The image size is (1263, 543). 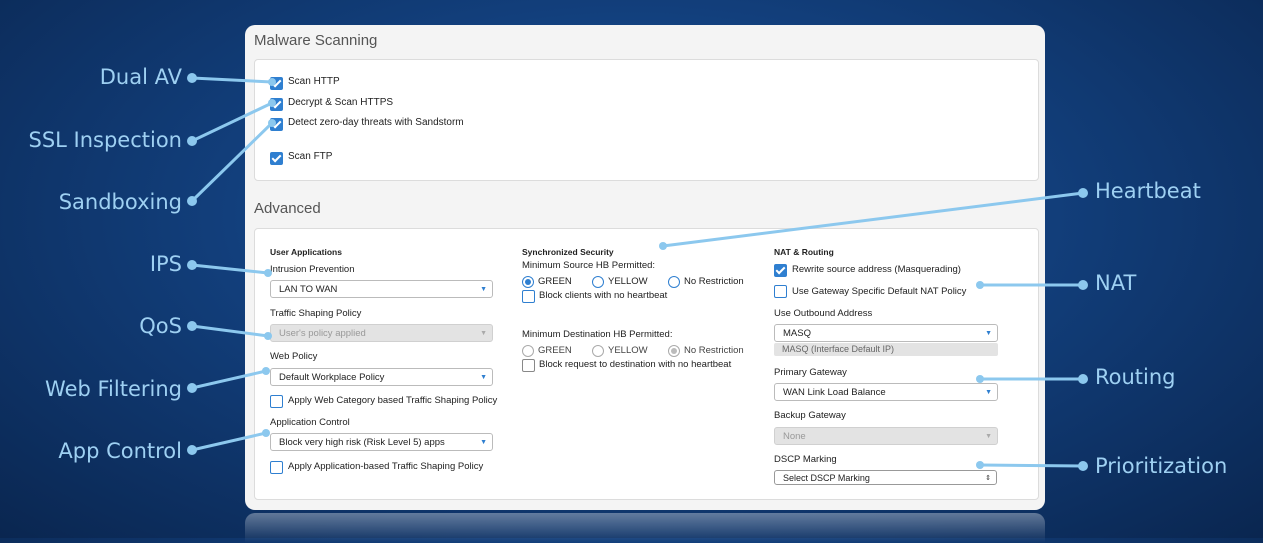 What do you see at coordinates (589, 265) in the screenshot?
I see `source-hb-label: Minimum Source HB Permitted:` at bounding box center [589, 265].